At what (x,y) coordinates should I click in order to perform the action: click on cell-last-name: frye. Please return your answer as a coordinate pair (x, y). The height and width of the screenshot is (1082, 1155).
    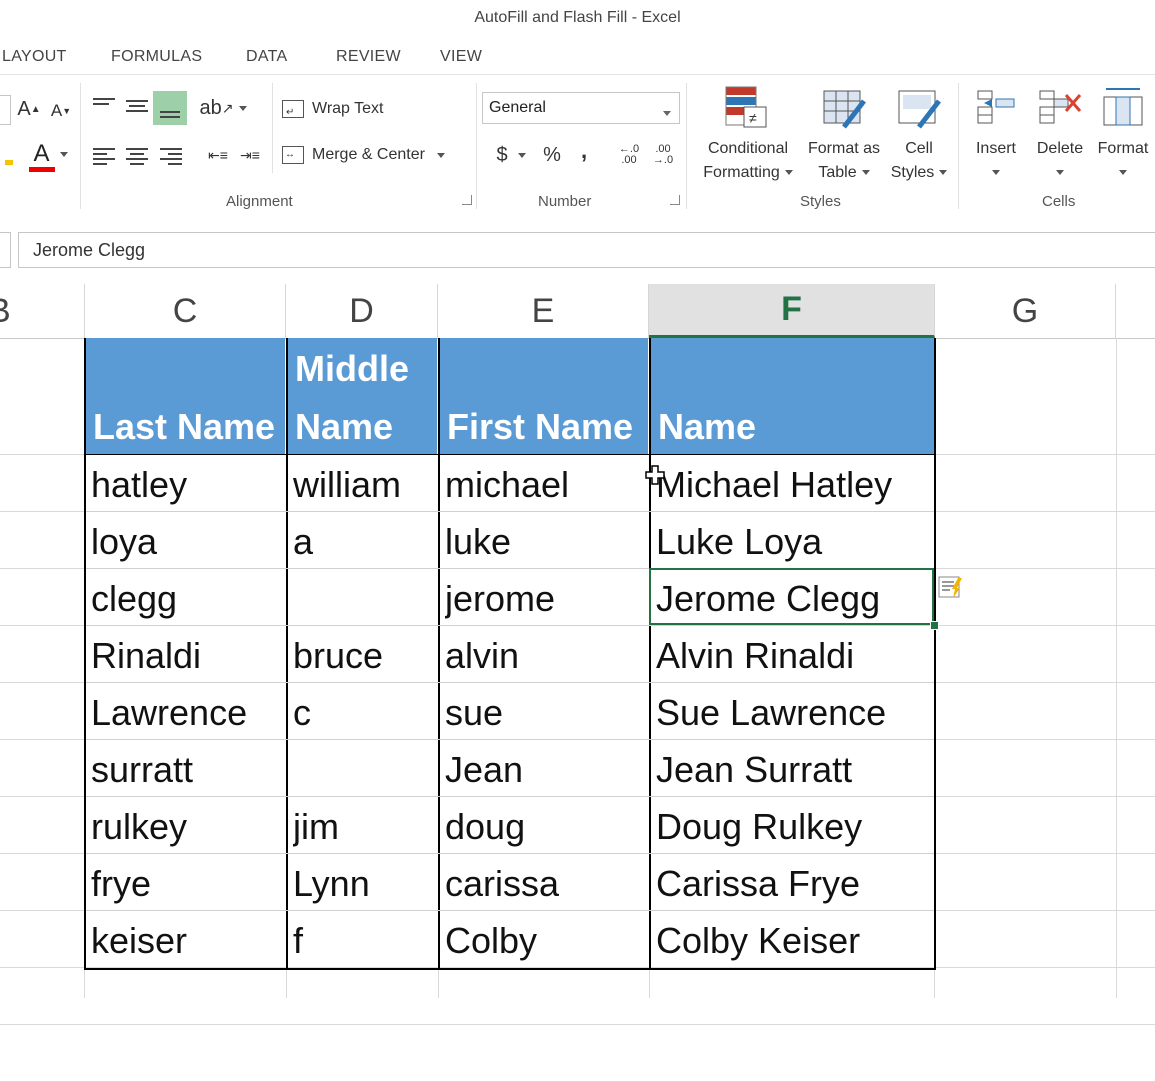
    Looking at the image, I should click on (187, 884).